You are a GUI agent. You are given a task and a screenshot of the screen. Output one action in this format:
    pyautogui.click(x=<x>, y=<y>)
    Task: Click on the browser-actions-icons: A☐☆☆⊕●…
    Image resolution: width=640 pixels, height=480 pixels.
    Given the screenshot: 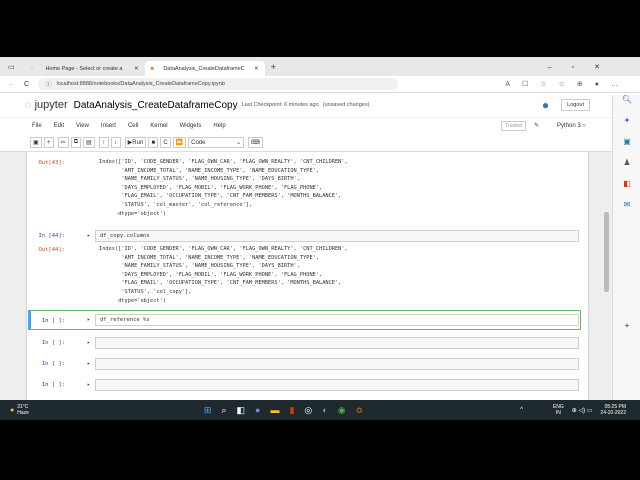 What is the action you would take?
    pyautogui.click(x=567, y=84)
    